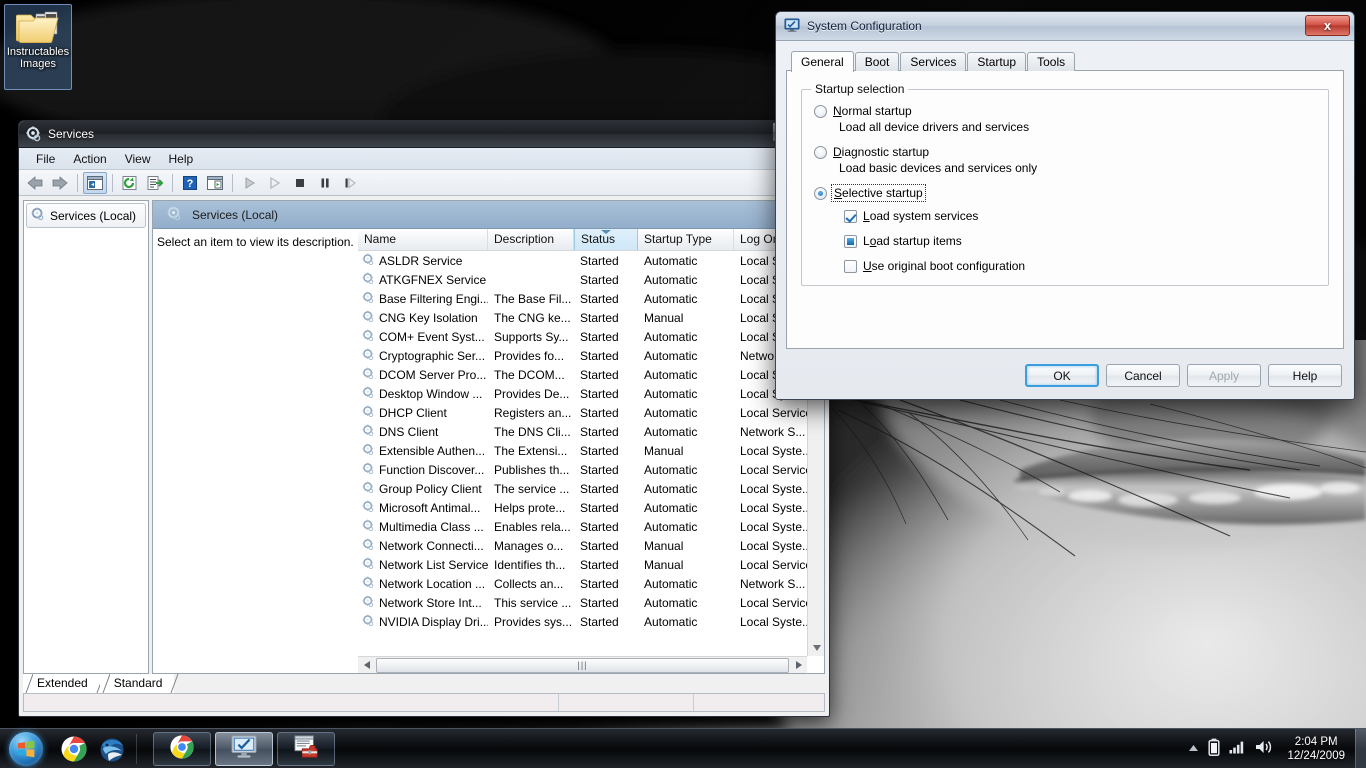  Describe the element at coordinates (850, 241) in the screenshot. I see `checkbox-load-startup-items` at that location.